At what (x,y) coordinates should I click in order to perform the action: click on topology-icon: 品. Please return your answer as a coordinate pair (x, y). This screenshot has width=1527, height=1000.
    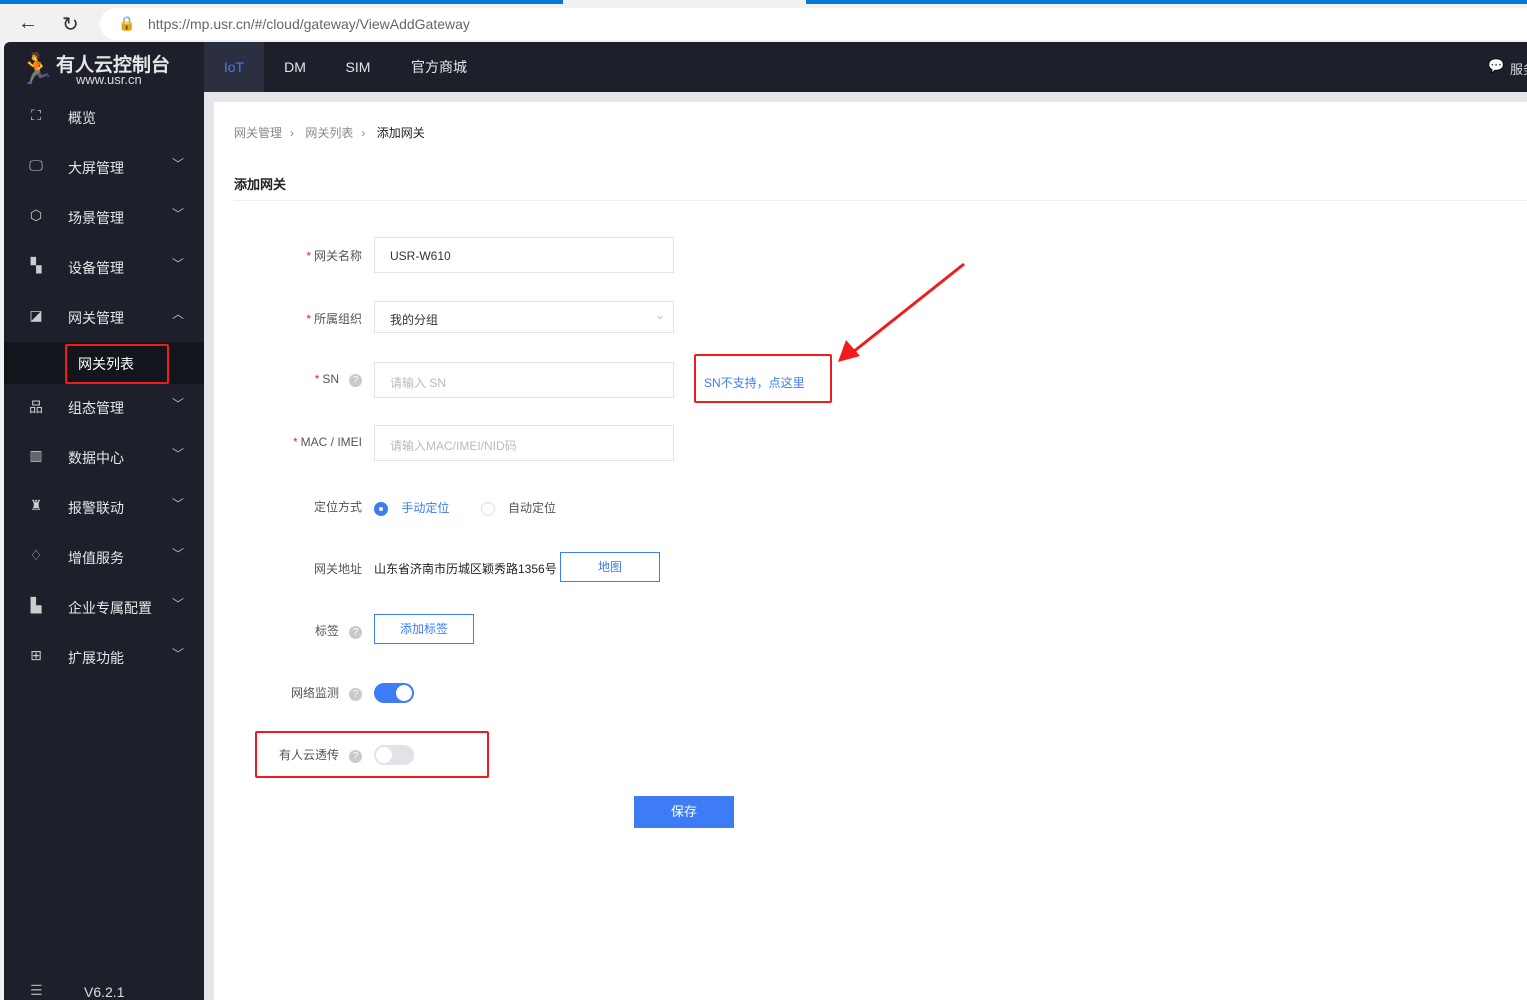
    Looking at the image, I should click on (36, 407).